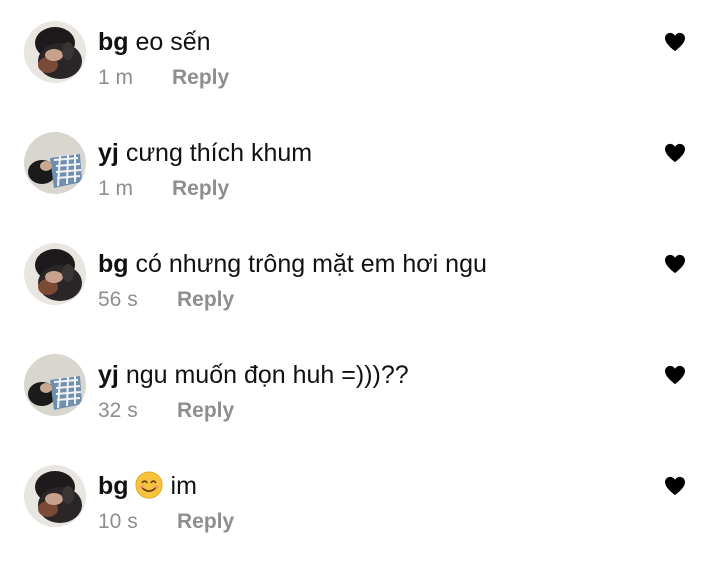 This screenshot has width=720, height=579. What do you see at coordinates (219, 153) in the screenshot?
I see `comment-text: cưng thích khum` at bounding box center [219, 153].